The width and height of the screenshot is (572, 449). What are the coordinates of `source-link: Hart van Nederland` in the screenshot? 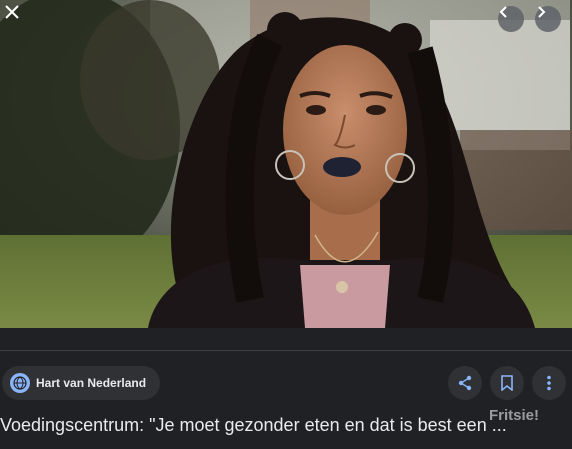 It's located at (81, 383).